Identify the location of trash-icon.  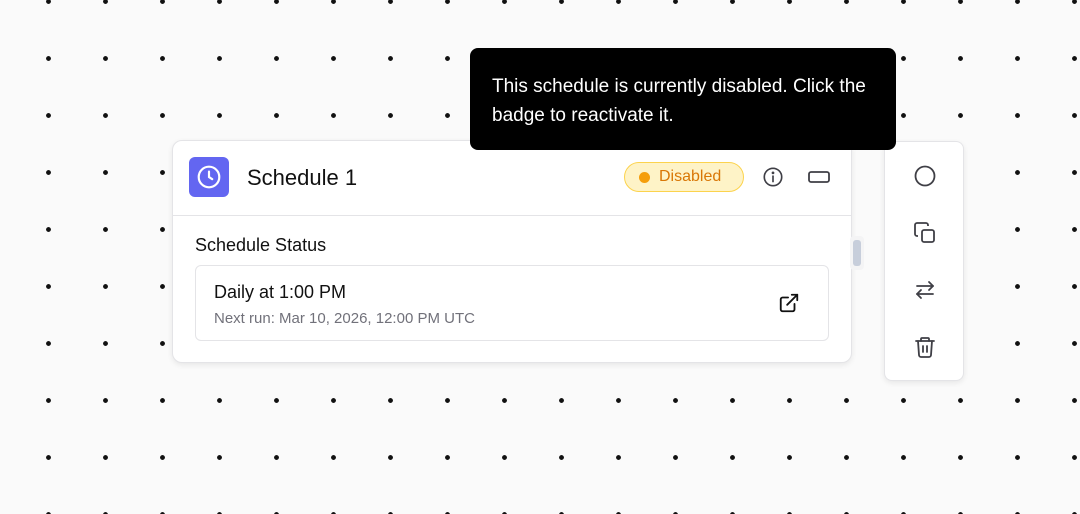
(925, 347).